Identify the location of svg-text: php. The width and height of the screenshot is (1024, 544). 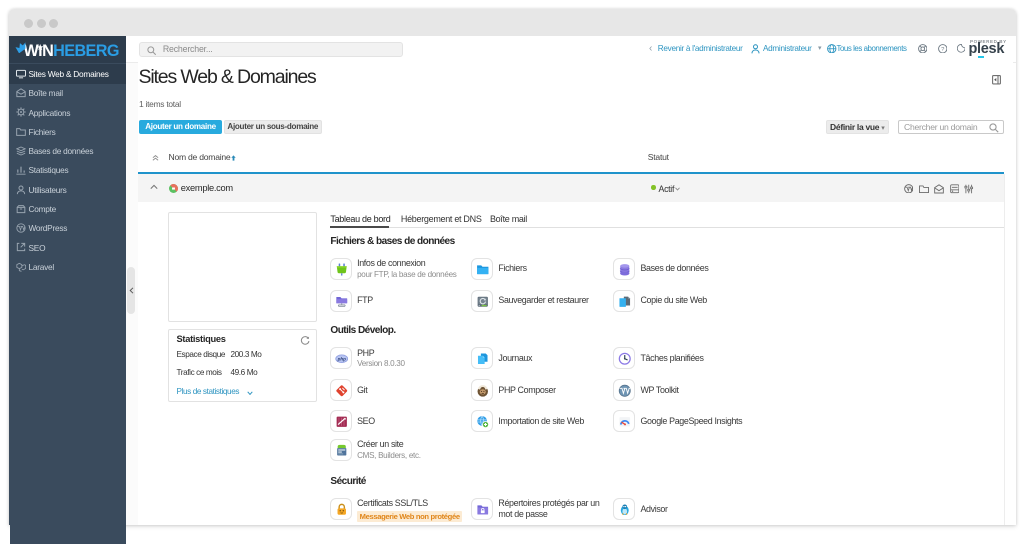
(340, 358).